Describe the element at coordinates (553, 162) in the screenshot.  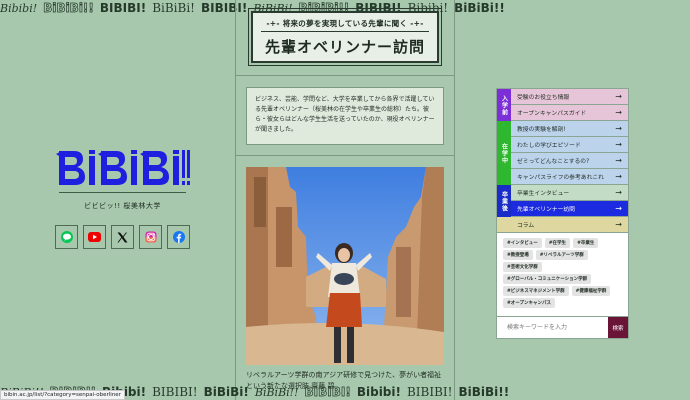
I see `nav-item-label: ゼミってどんなことするの?` at that location.